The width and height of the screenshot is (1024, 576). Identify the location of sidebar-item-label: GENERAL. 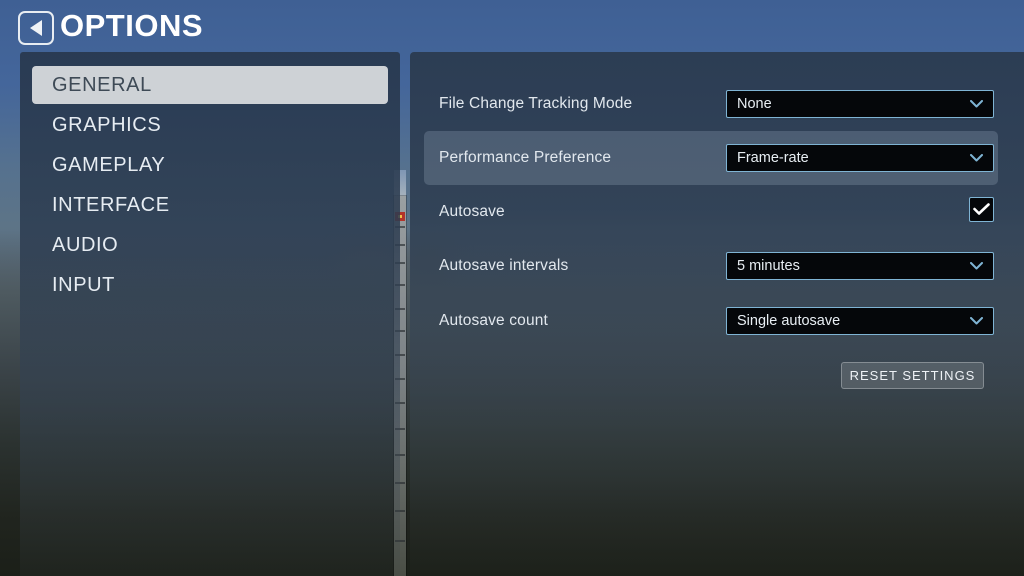
(102, 84).